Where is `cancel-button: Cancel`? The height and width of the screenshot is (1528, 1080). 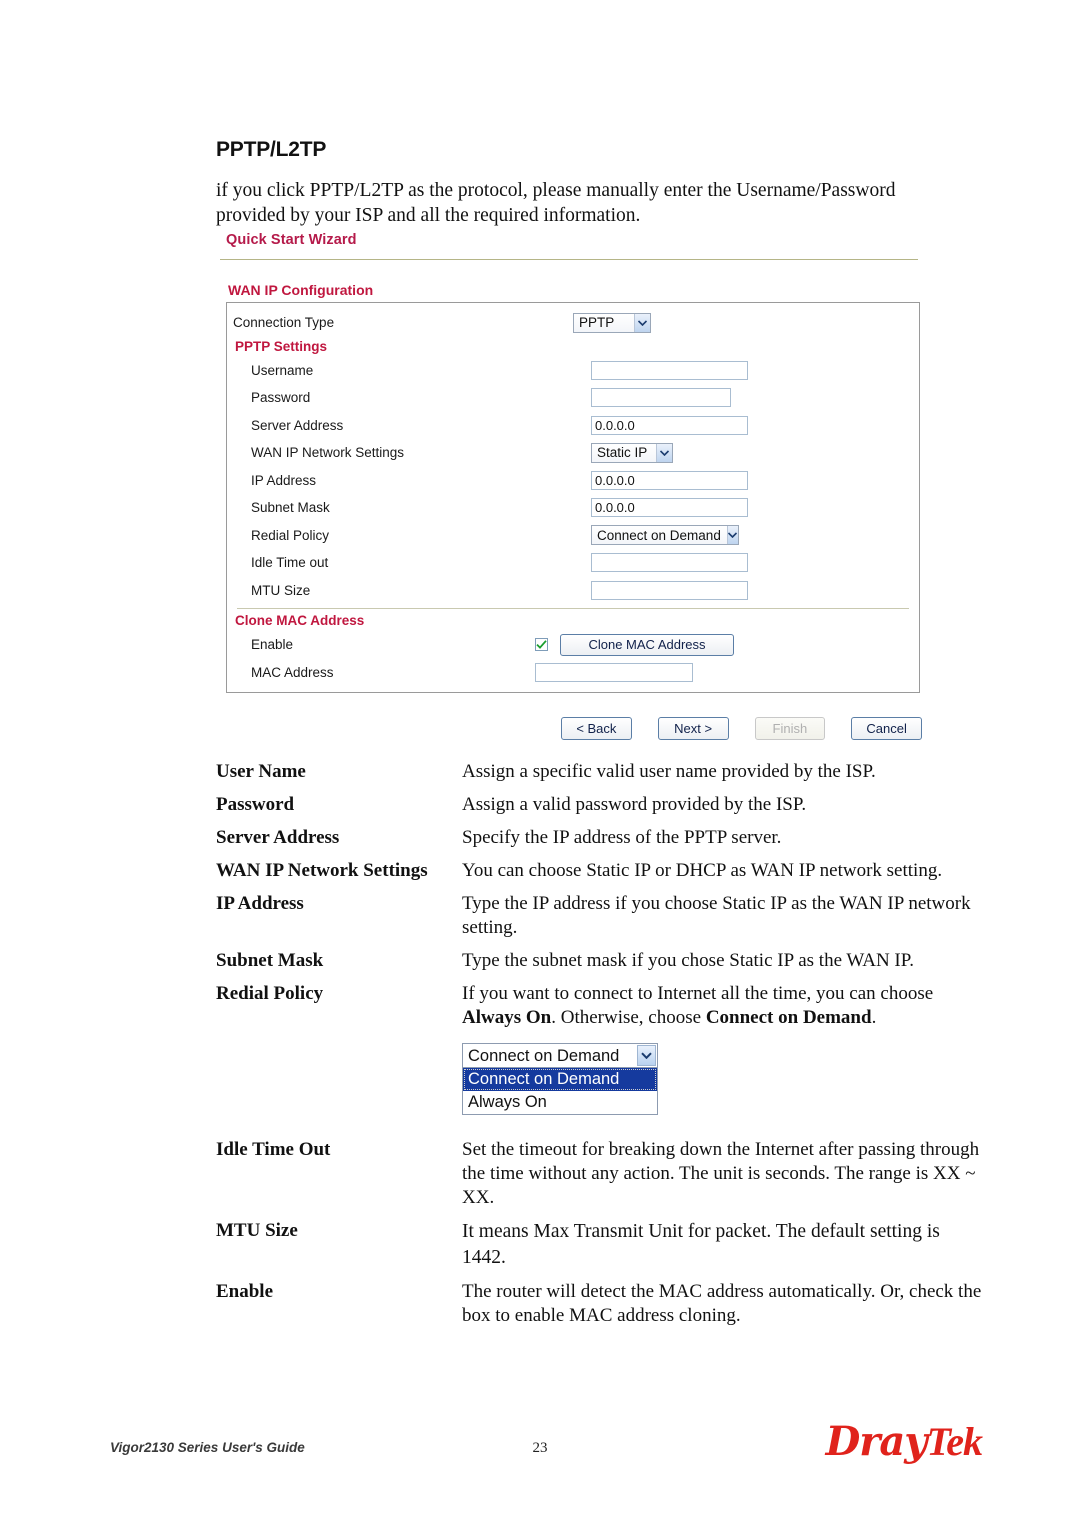 cancel-button: Cancel is located at coordinates (886, 728).